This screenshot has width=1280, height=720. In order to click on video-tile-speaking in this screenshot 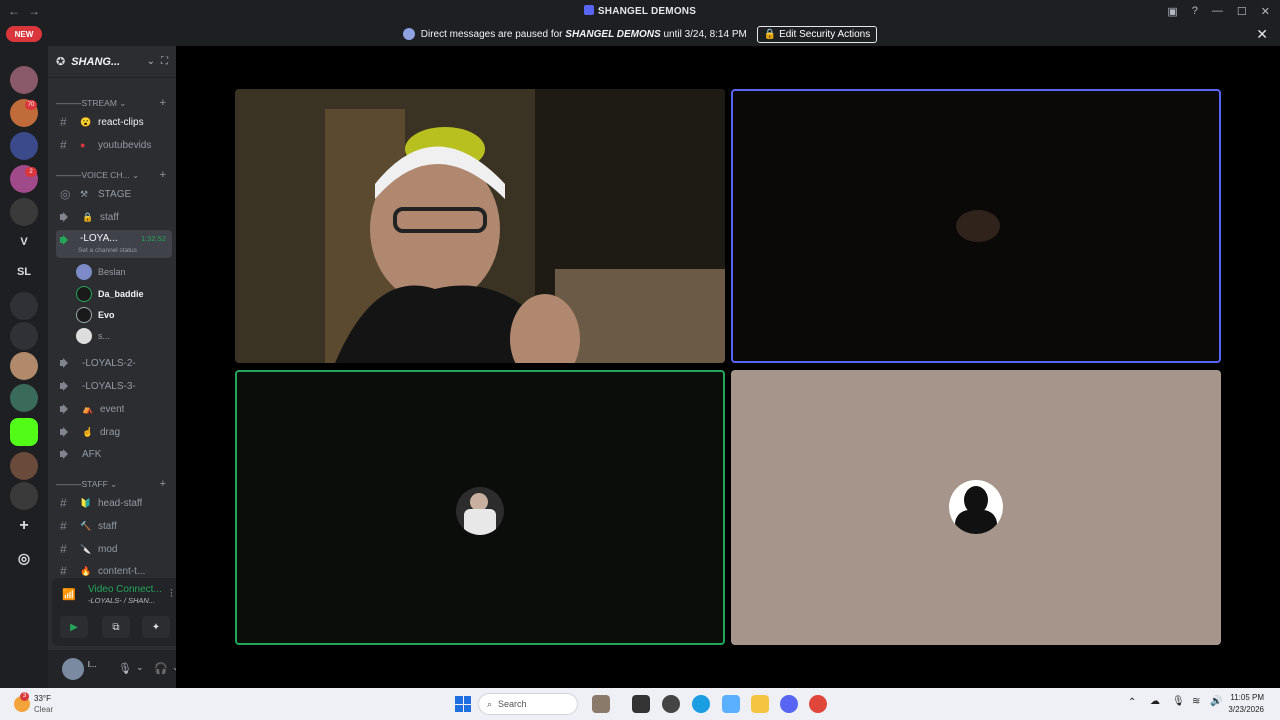, I will do `click(480, 507)`.